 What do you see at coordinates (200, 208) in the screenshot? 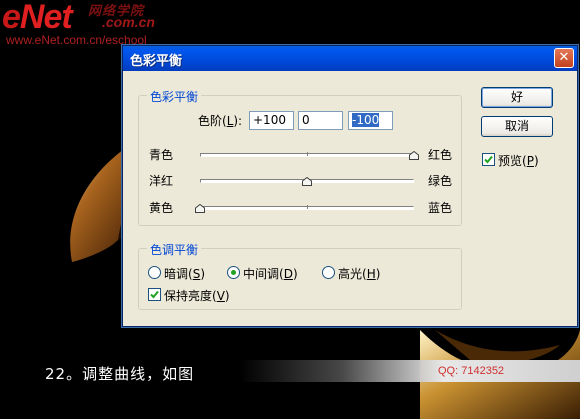
I see `yellow-blue-slider-thumb` at bounding box center [200, 208].